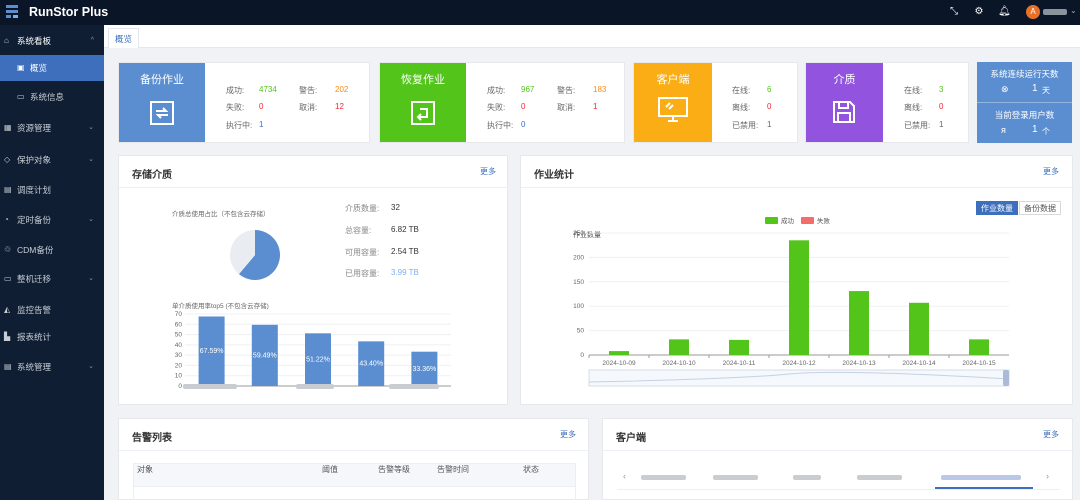 The width and height of the screenshot is (1080, 500). Describe the element at coordinates (52, 68) in the screenshot. I see `sidebar-item-overview: ▣ 概览` at that location.